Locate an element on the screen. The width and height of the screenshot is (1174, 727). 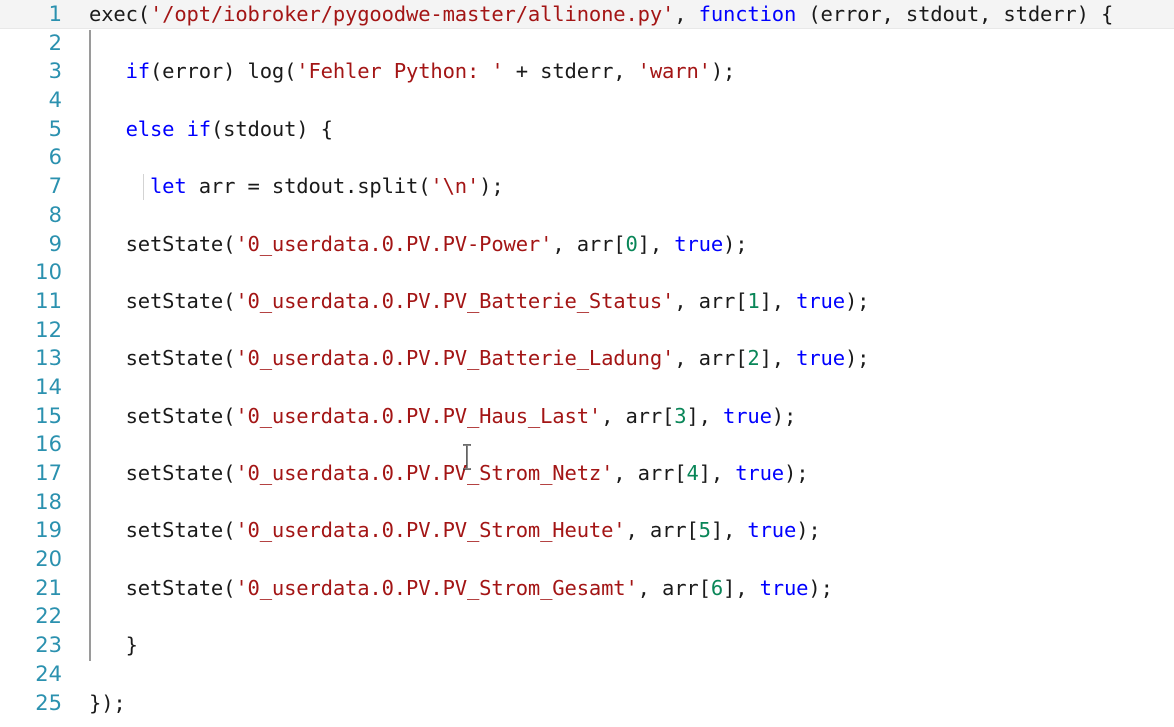
code-token-plain: , is located at coordinates (686, 14).